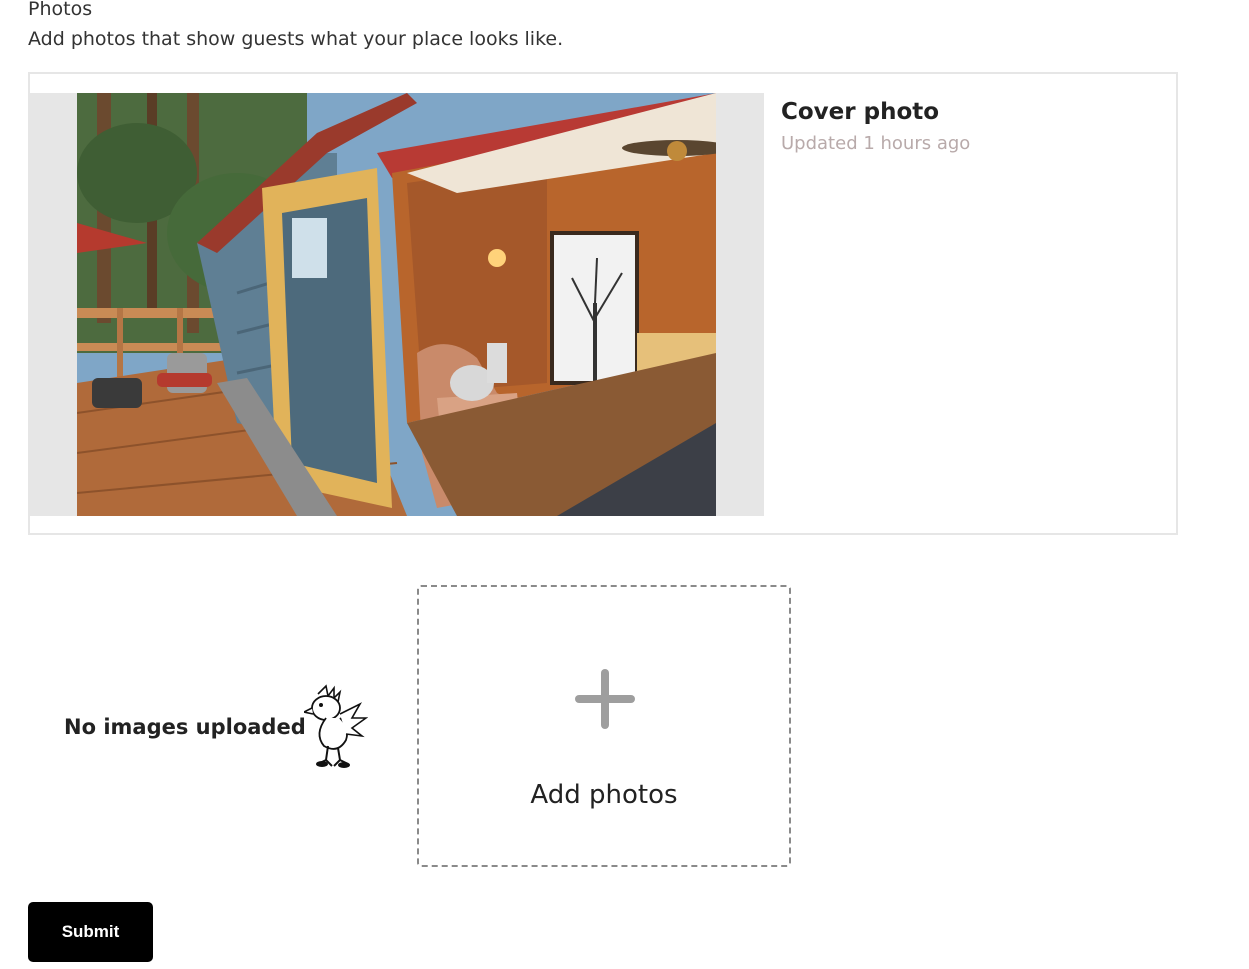  Describe the element at coordinates (335, 727) in the screenshot. I see `chocobo-mascot-icon` at that location.